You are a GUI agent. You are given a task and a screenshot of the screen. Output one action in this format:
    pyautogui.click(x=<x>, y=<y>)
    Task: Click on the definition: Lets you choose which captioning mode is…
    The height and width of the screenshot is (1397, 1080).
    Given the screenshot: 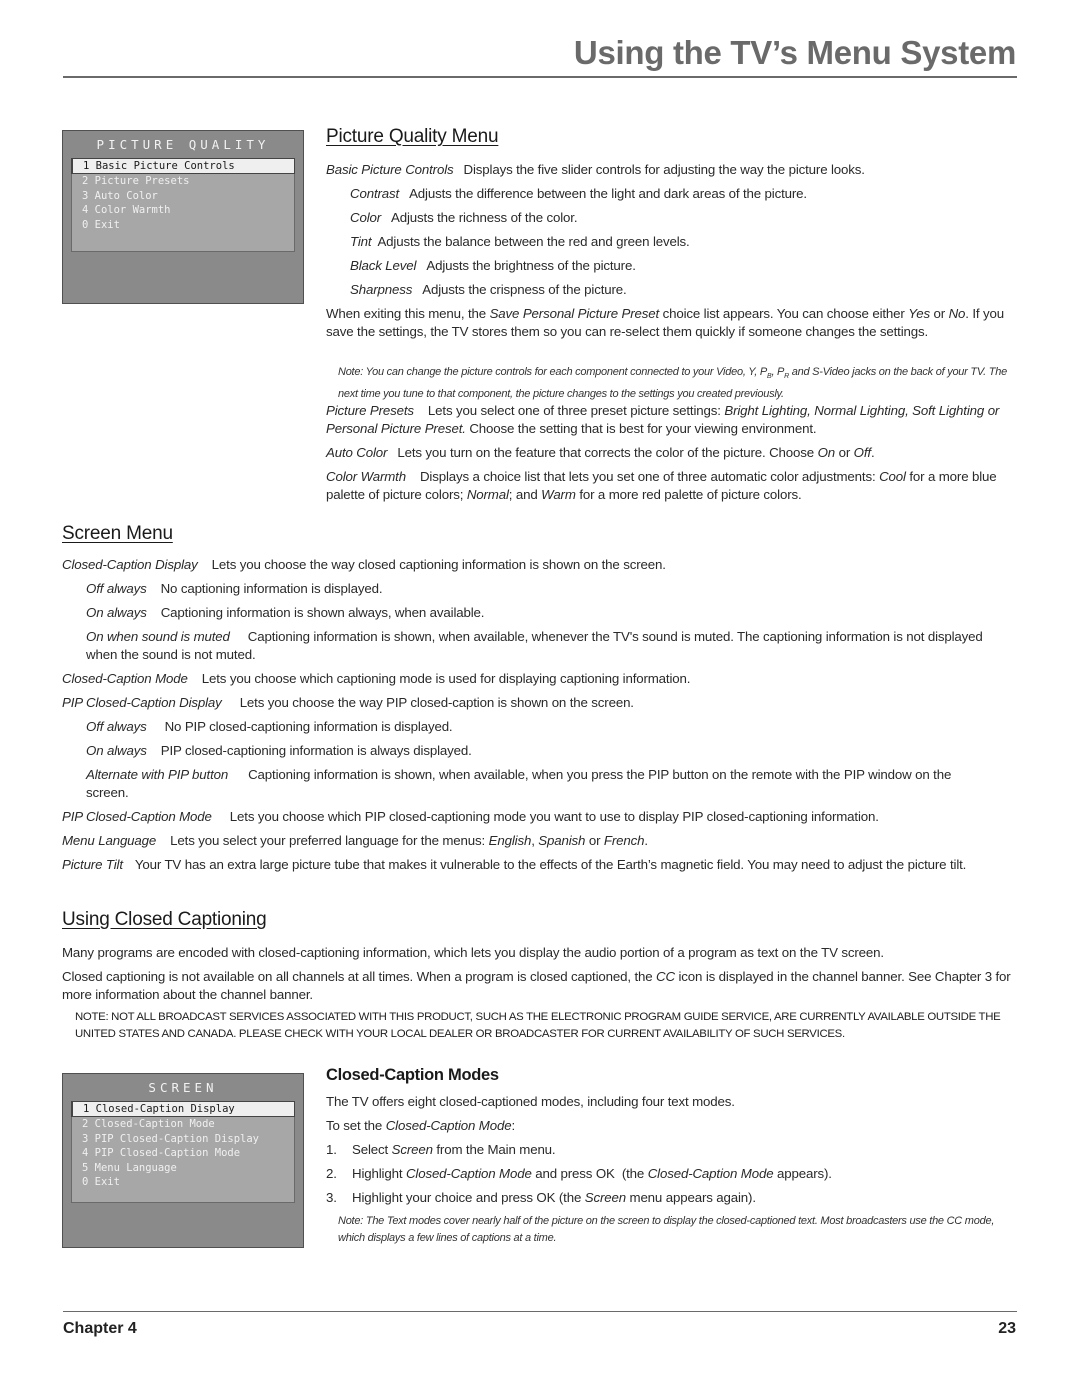 What is the action you would take?
    pyautogui.click(x=446, y=678)
    